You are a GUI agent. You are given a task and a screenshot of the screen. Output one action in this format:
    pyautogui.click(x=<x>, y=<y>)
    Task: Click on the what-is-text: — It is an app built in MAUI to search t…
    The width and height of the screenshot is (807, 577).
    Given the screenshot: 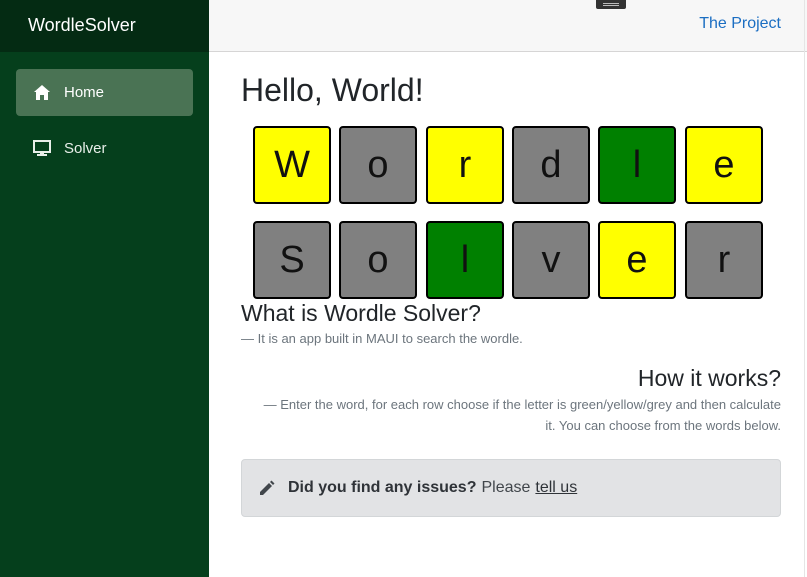 What is the action you would take?
    pyautogui.click(x=382, y=338)
    